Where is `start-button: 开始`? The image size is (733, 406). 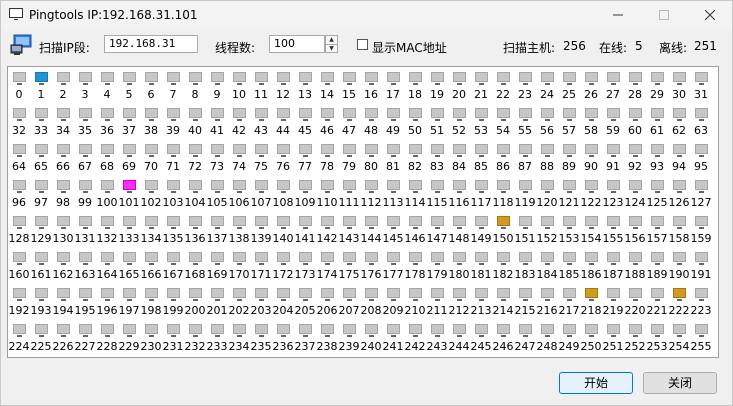 start-button: 开始 is located at coordinates (596, 383).